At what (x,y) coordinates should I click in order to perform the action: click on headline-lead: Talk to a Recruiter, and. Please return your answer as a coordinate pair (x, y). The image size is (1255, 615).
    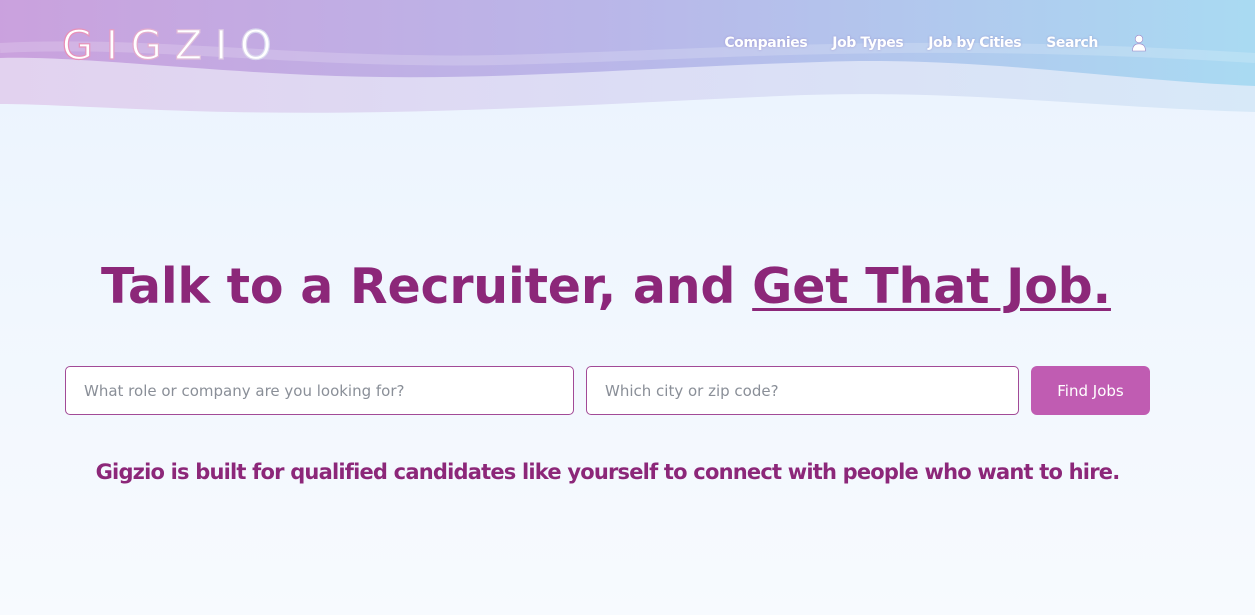
    Looking at the image, I should click on (427, 286).